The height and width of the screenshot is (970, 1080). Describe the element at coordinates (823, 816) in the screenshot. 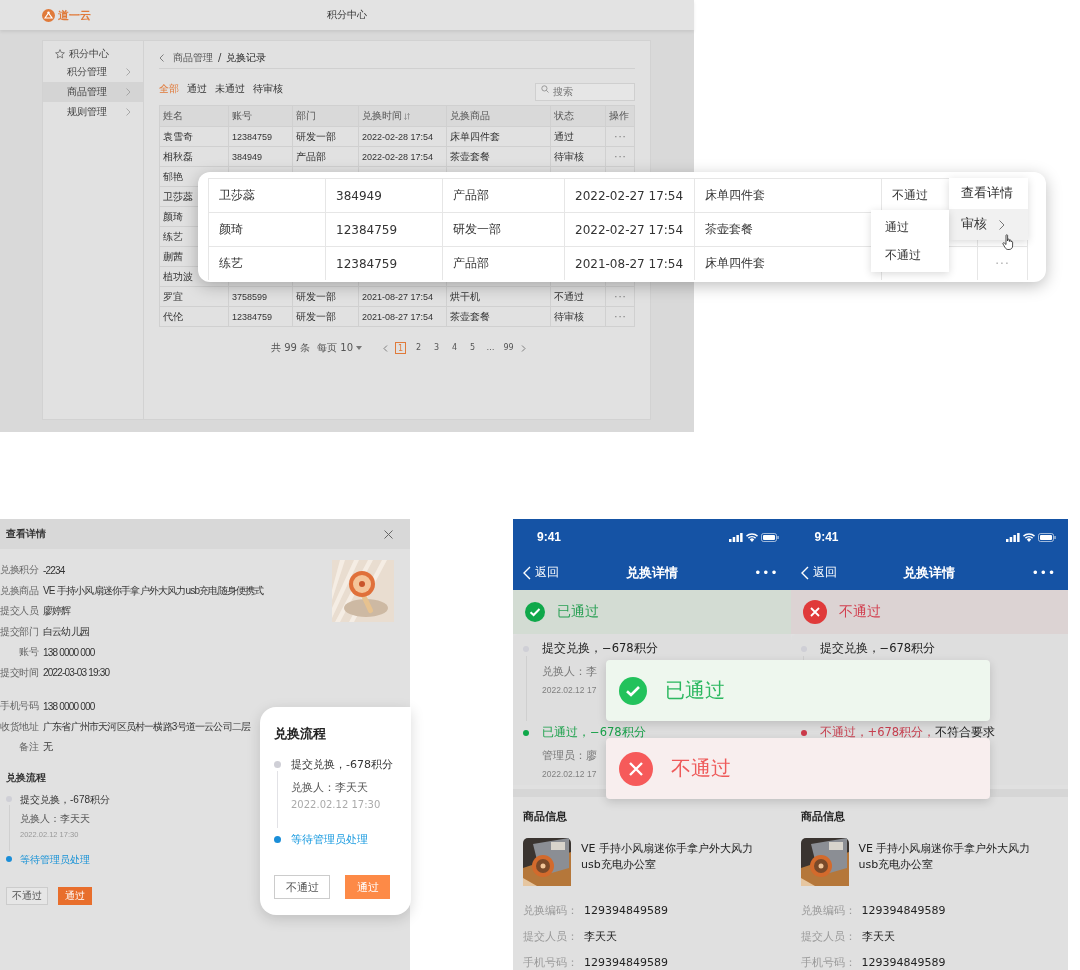

I see `section-title: 商品信息` at that location.